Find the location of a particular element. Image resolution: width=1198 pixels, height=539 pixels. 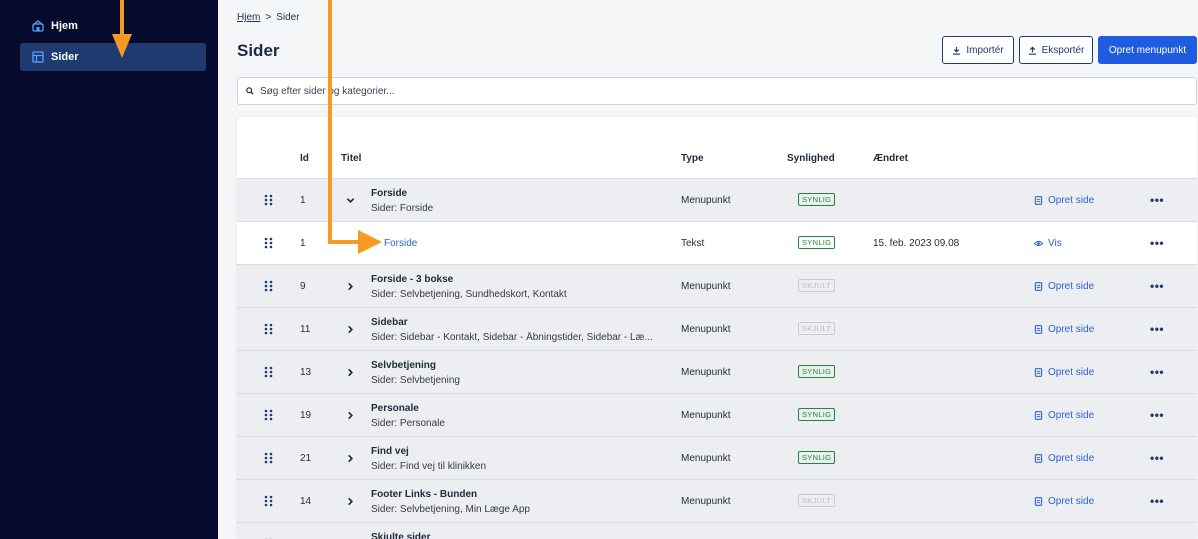

row-id: 11 is located at coordinates (305, 329).